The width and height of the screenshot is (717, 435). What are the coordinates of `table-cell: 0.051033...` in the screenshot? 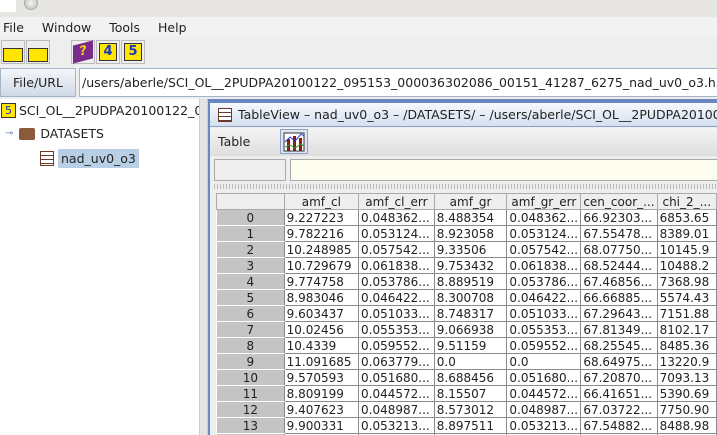 It's located at (396, 313).